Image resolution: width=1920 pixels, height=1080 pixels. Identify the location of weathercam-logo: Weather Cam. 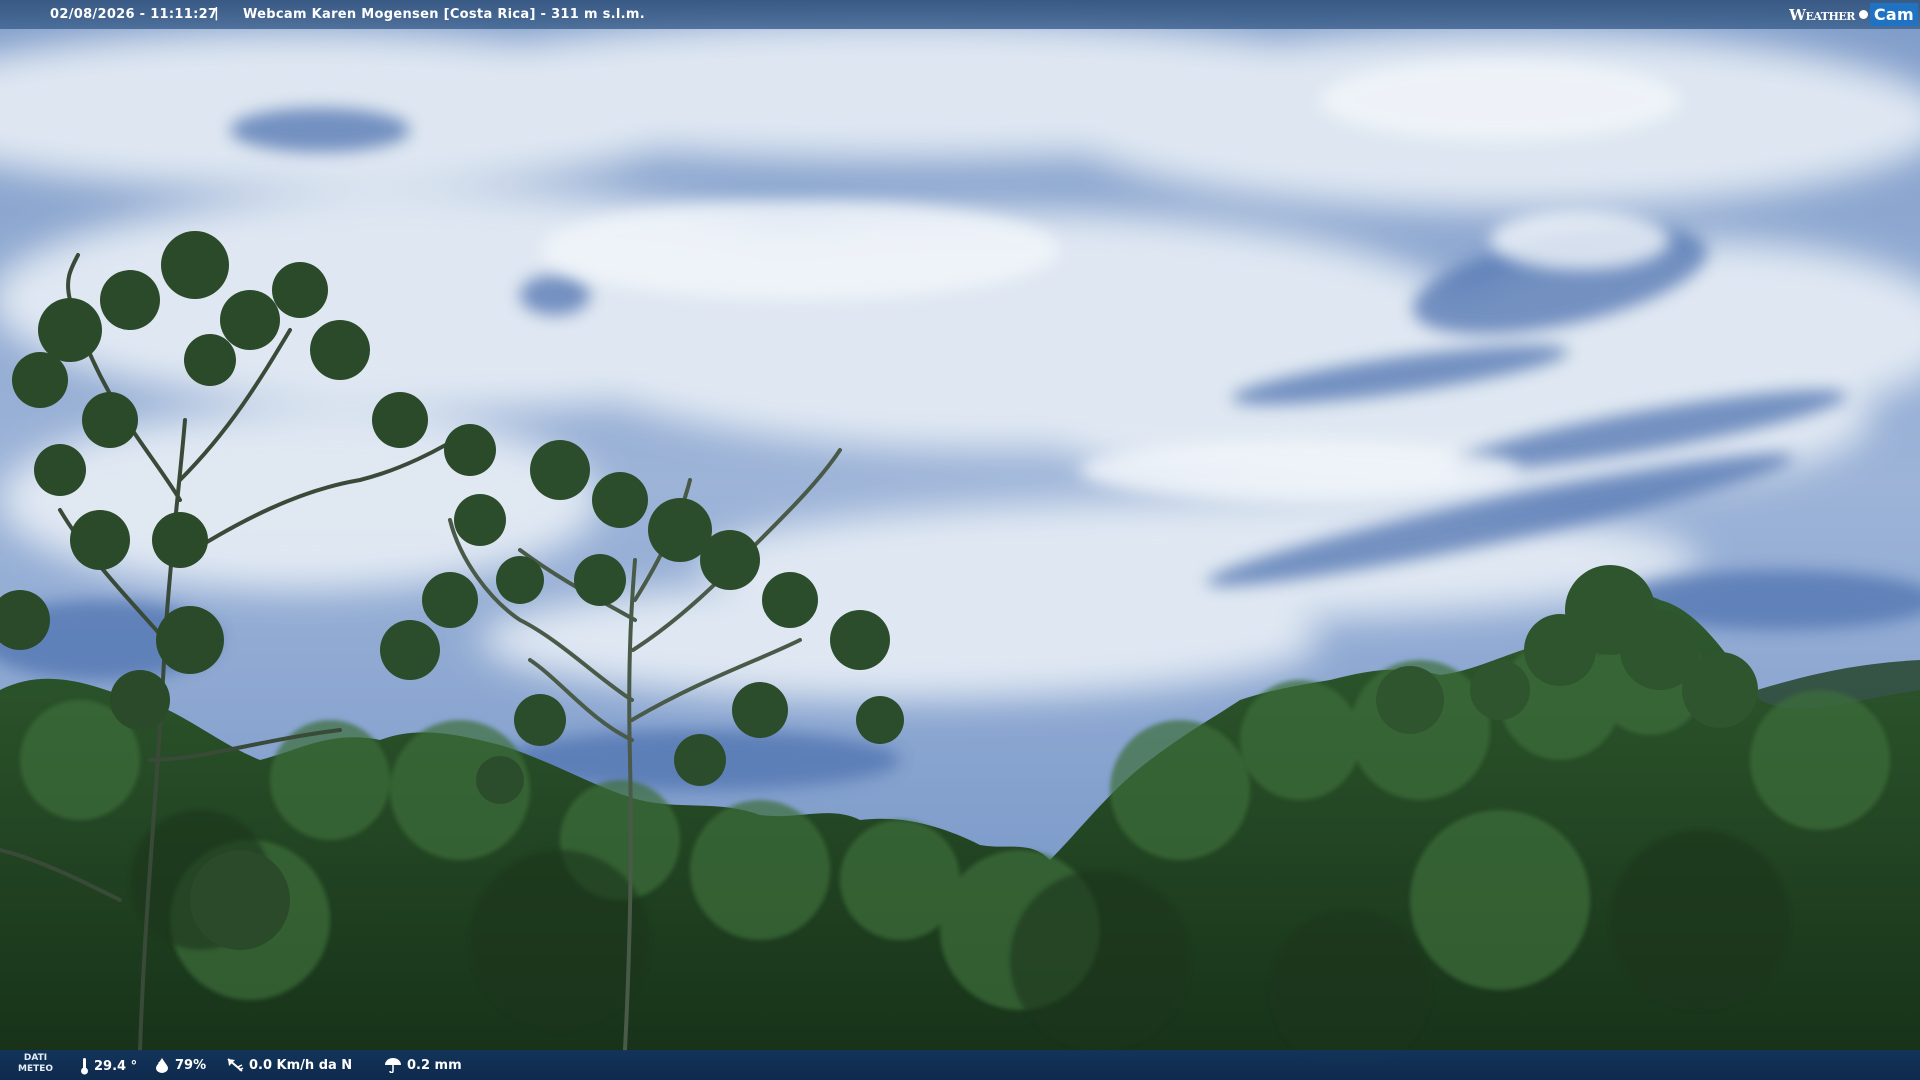
(1851, 14).